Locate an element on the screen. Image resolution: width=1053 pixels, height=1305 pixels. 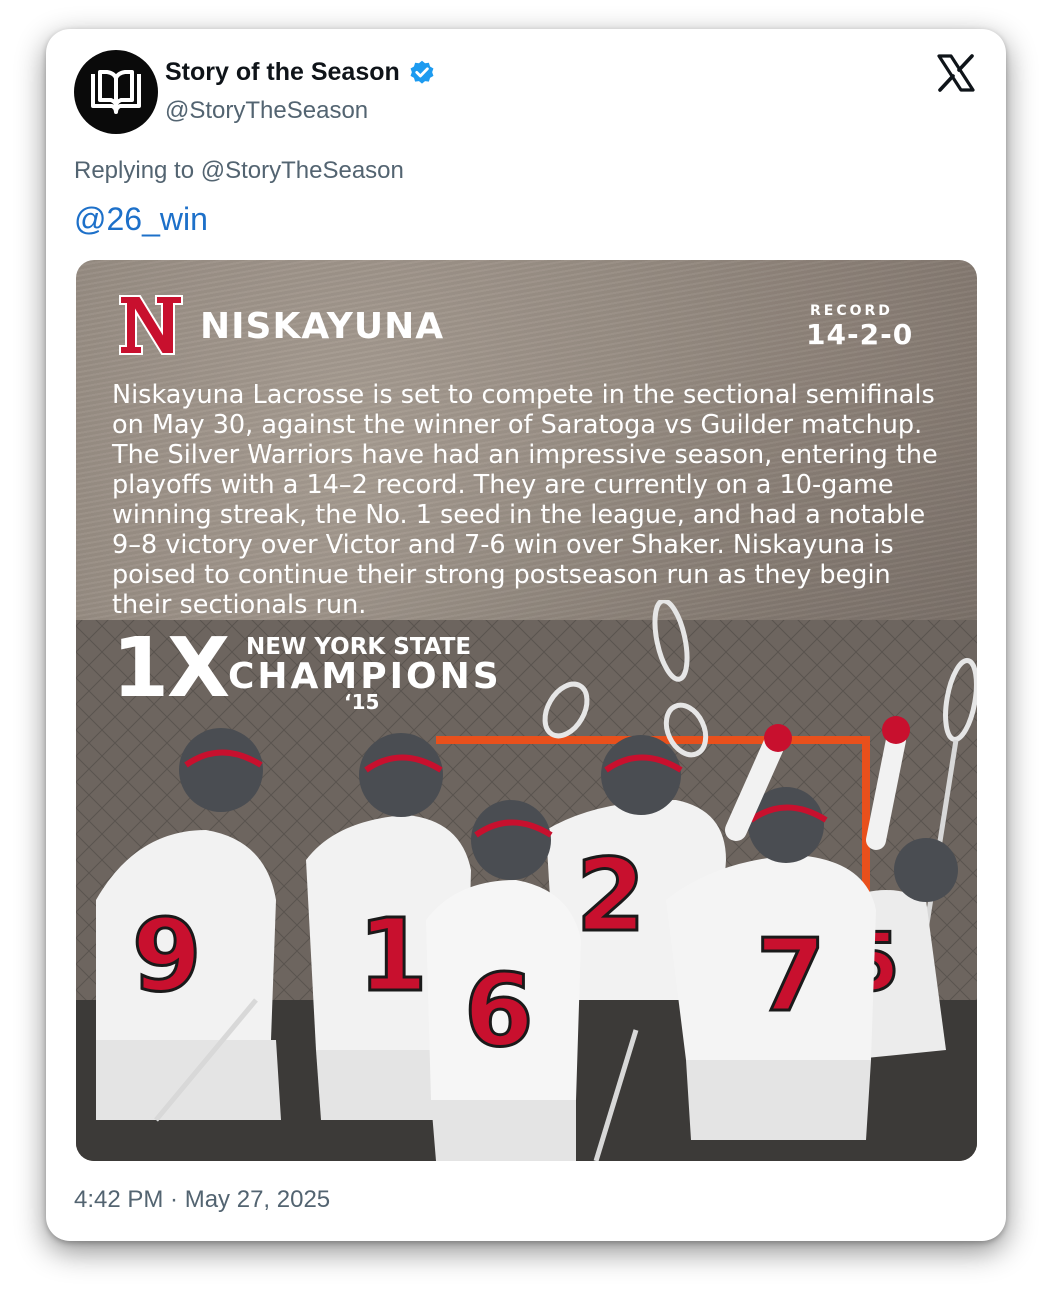
jersey-number-1: 1 is located at coordinates (393, 955).